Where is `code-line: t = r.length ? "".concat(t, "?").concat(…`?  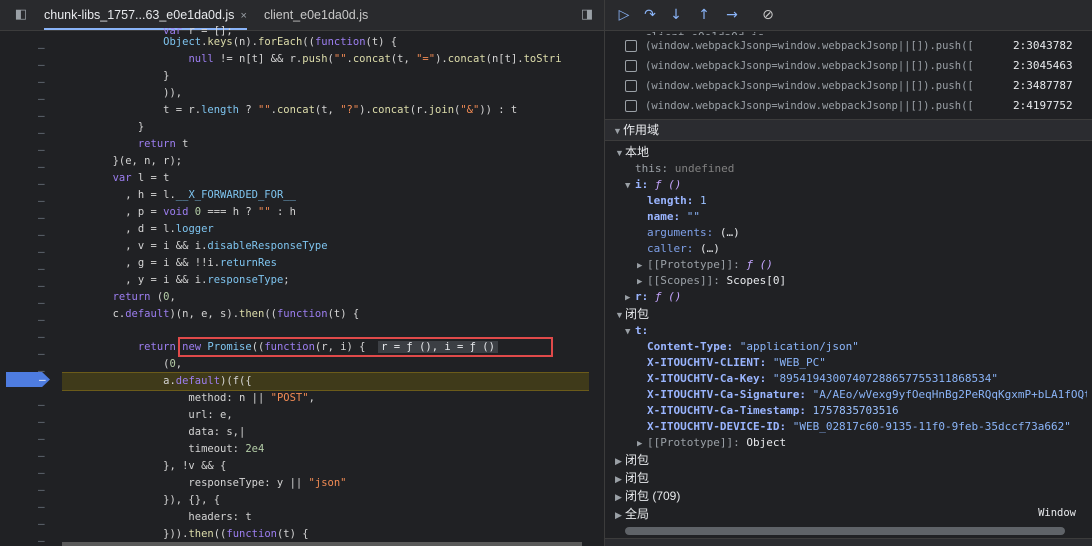
code-line: t = r.length ? "".concat(t, "?").concat(… is located at coordinates (290, 110).